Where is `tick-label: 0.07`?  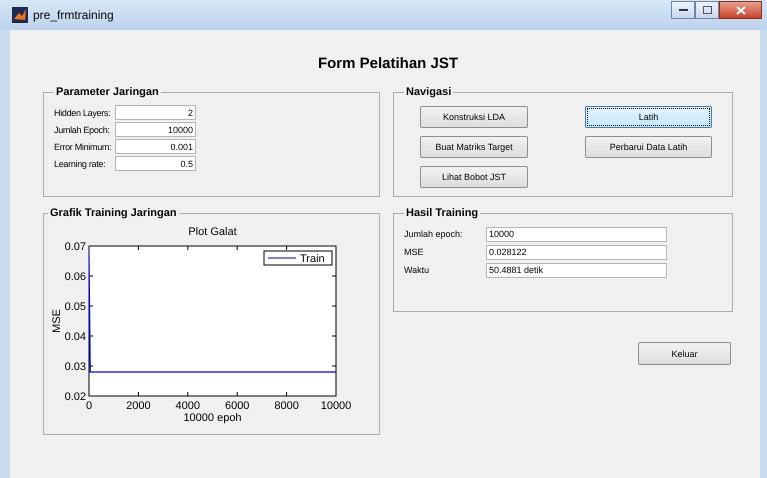
tick-label: 0.07 is located at coordinates (75, 247).